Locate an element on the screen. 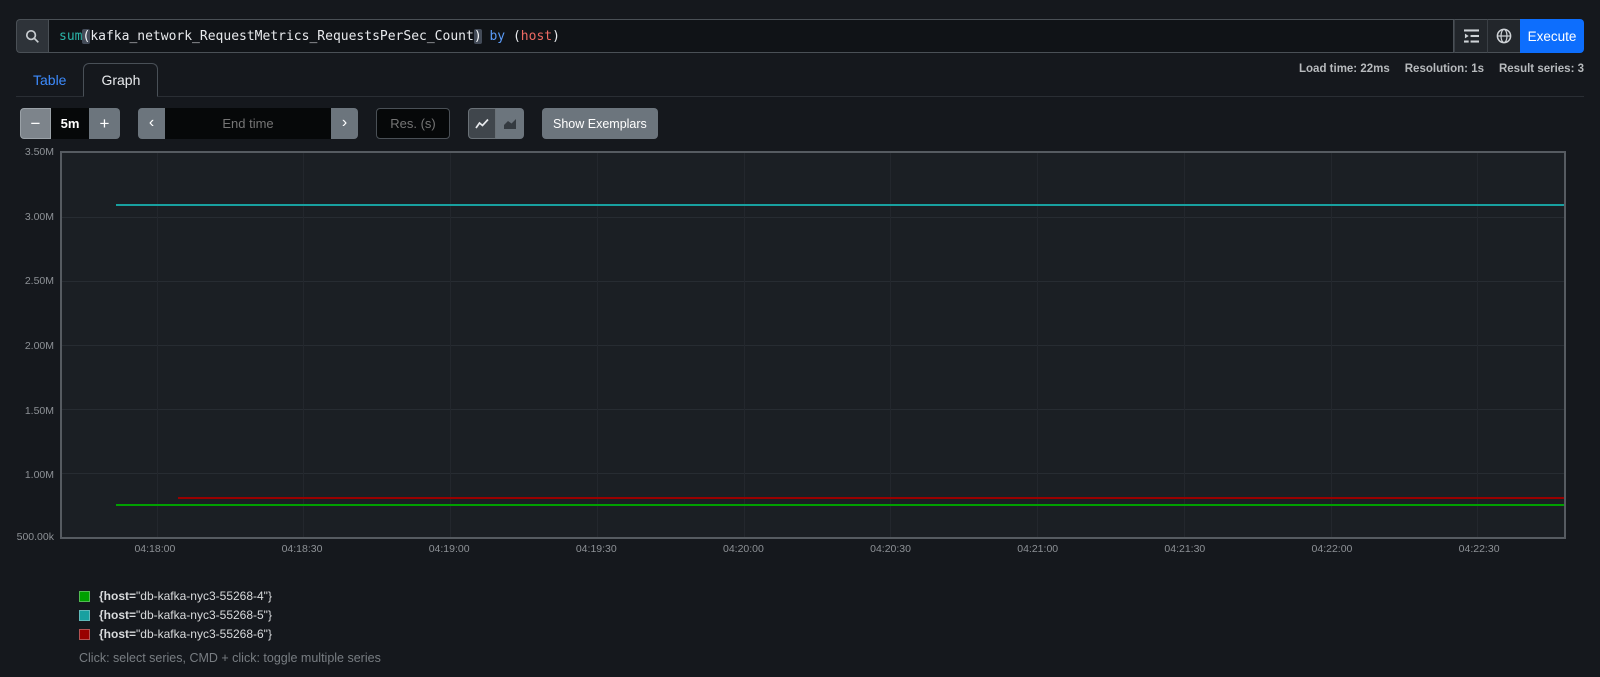 This screenshot has height=677, width=1600. legend-item: {host="db-kafka-nyc3-55268-5"} is located at coordinates (839, 615).